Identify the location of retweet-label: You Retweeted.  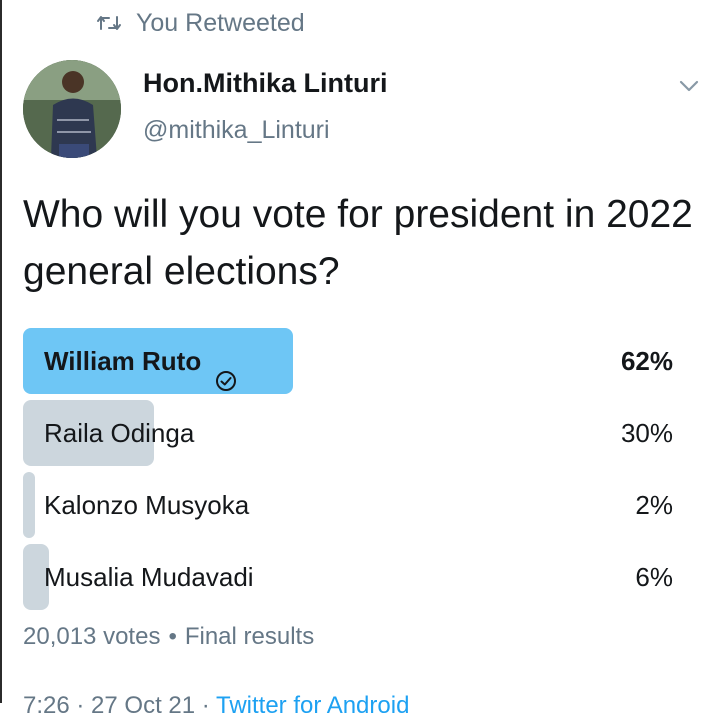
(220, 22).